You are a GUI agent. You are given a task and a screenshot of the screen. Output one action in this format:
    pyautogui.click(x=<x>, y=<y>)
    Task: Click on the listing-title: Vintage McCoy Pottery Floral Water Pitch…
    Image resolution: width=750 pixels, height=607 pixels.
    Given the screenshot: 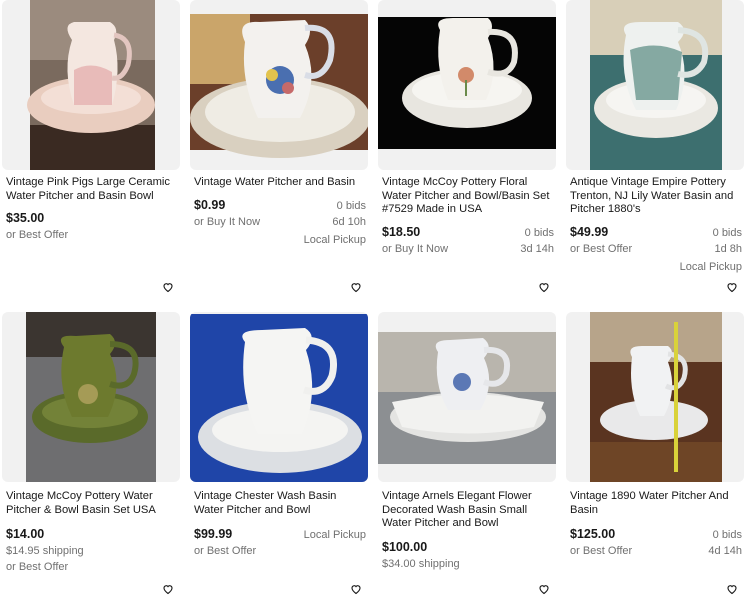 What is the action you would take?
    pyautogui.click(x=468, y=196)
    